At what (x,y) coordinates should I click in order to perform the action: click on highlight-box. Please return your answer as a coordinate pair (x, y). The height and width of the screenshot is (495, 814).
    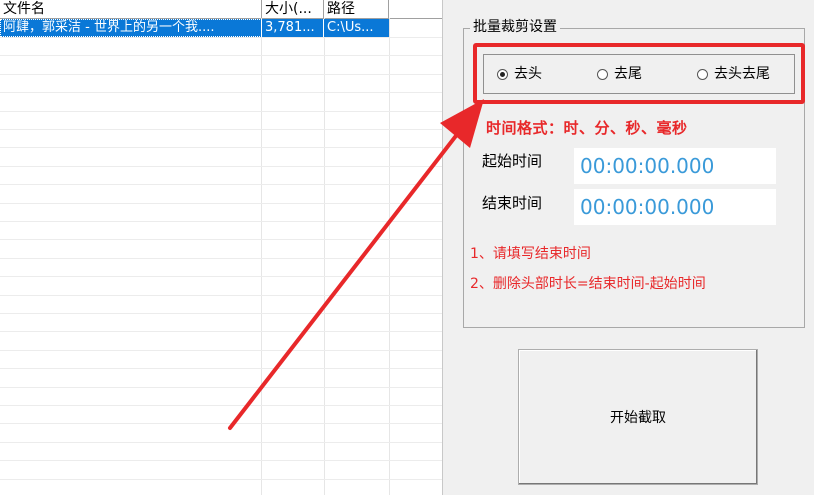
    Looking at the image, I should click on (639, 73).